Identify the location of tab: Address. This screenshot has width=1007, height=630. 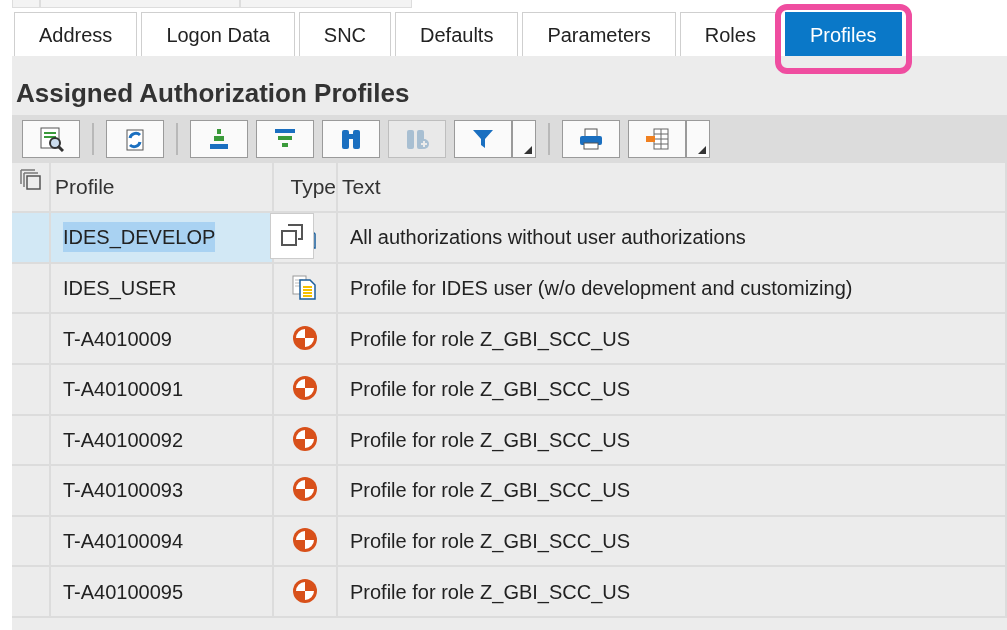
(76, 34).